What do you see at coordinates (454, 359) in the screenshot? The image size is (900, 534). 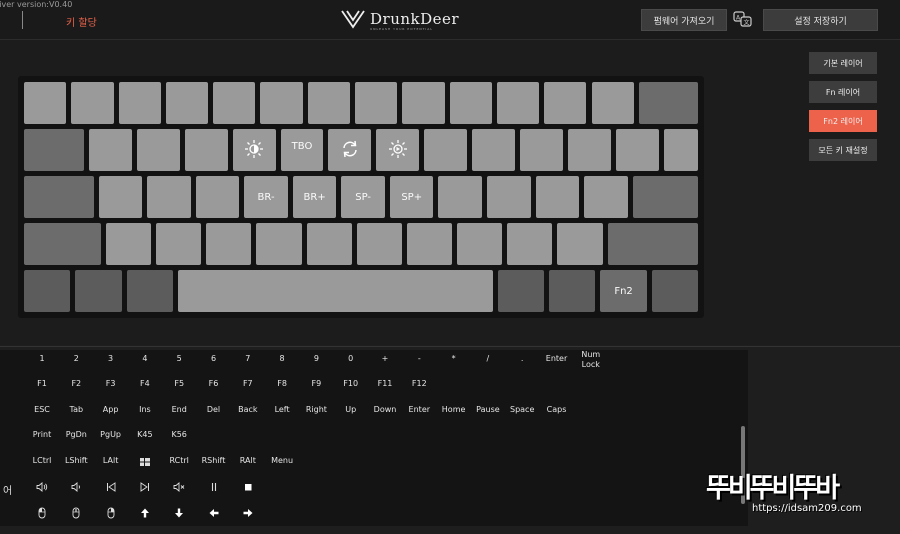 I see `palette-key: *` at bounding box center [454, 359].